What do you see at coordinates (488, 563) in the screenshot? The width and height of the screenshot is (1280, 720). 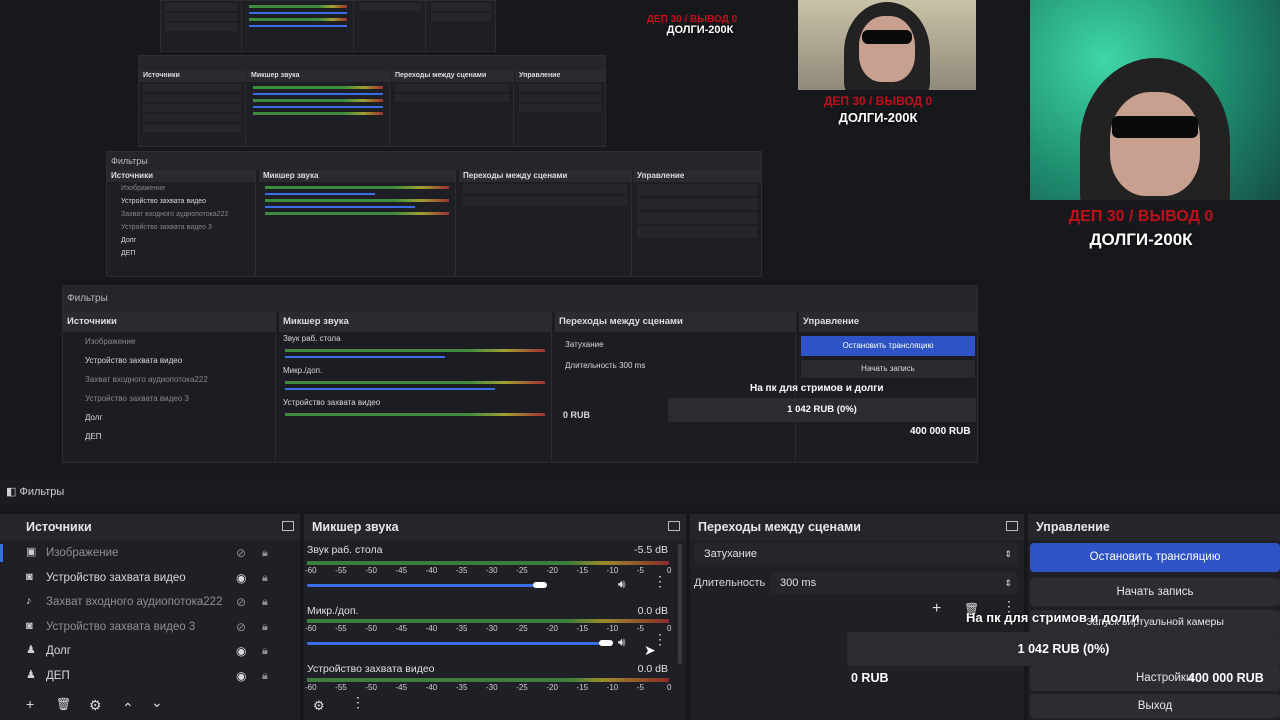 I see `audio-meter` at bounding box center [488, 563].